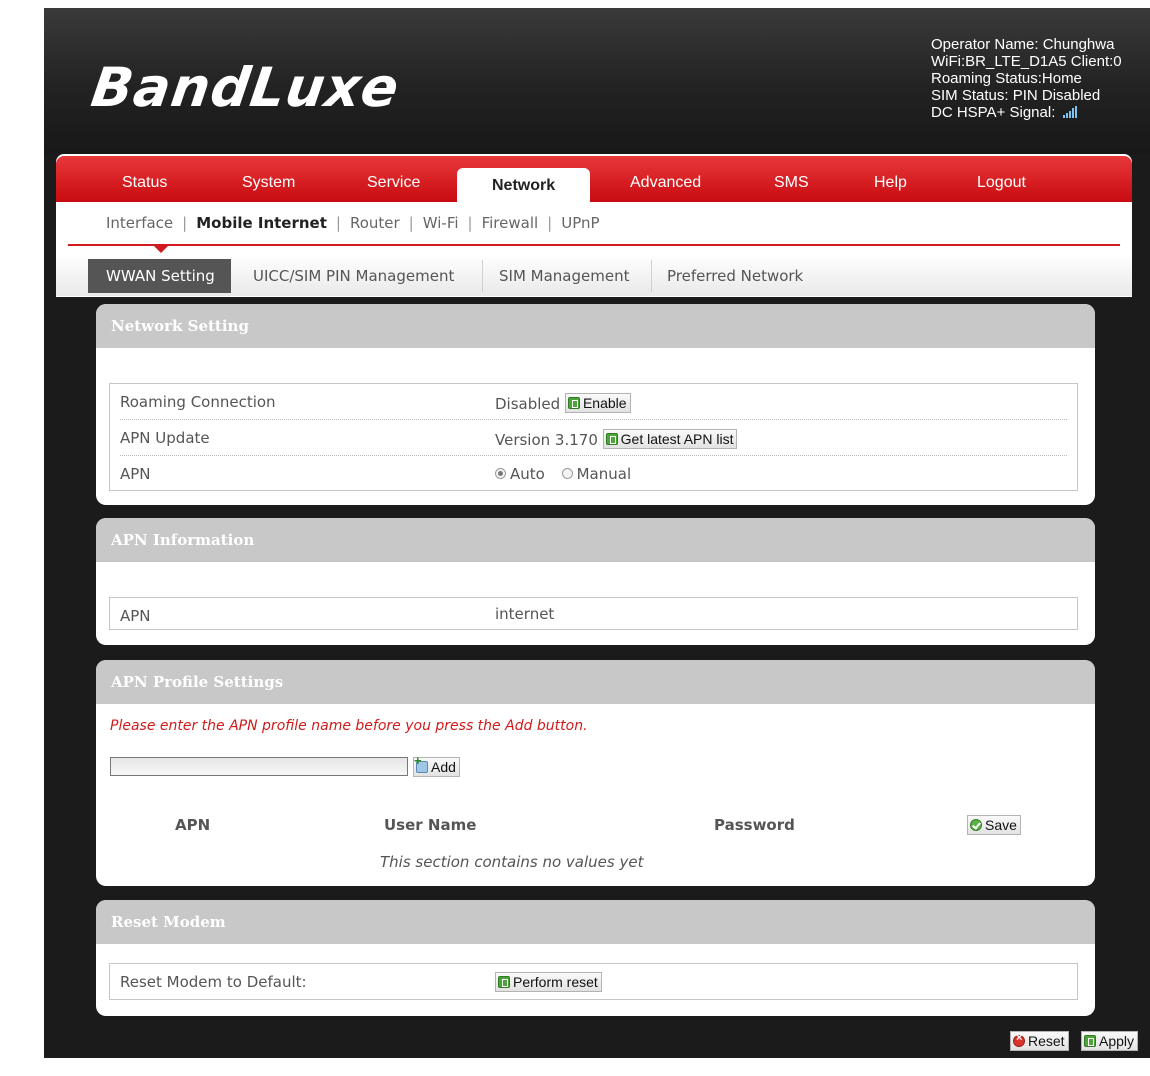  What do you see at coordinates (245, 87) in the screenshot?
I see `bandluxe-logo: BandLuxe` at bounding box center [245, 87].